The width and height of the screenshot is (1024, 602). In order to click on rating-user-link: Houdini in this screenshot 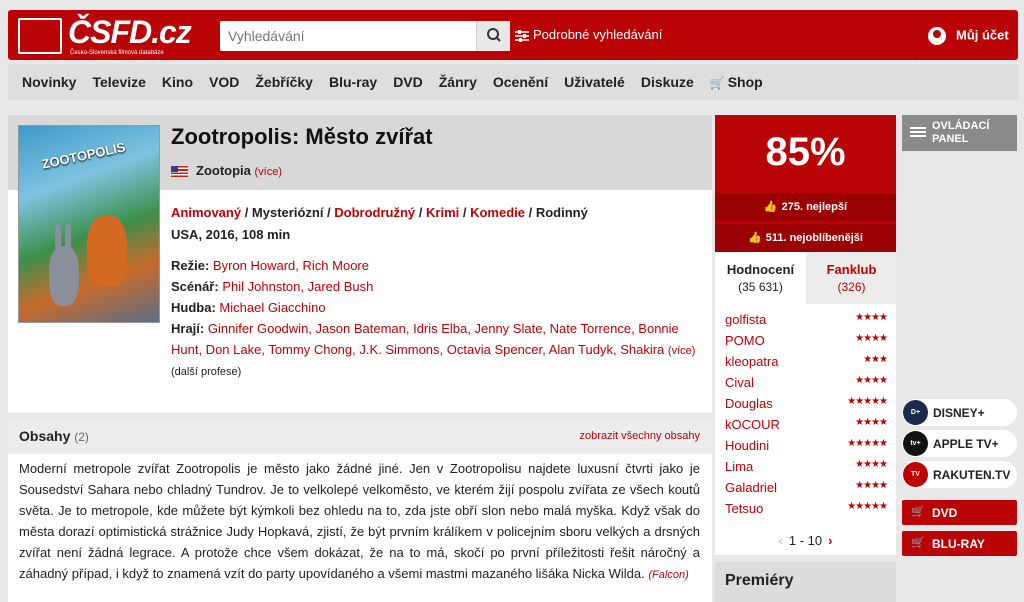, I will do `click(747, 445)`.